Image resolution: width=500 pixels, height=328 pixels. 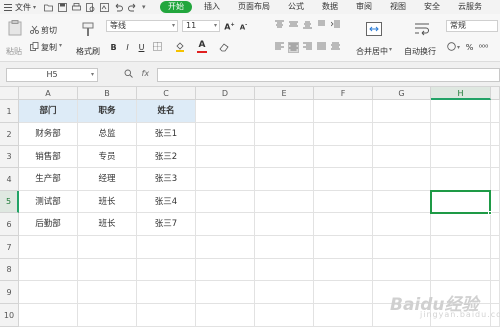 What do you see at coordinates (284, 93) in the screenshot?
I see `column-header-e: E` at bounding box center [284, 93].